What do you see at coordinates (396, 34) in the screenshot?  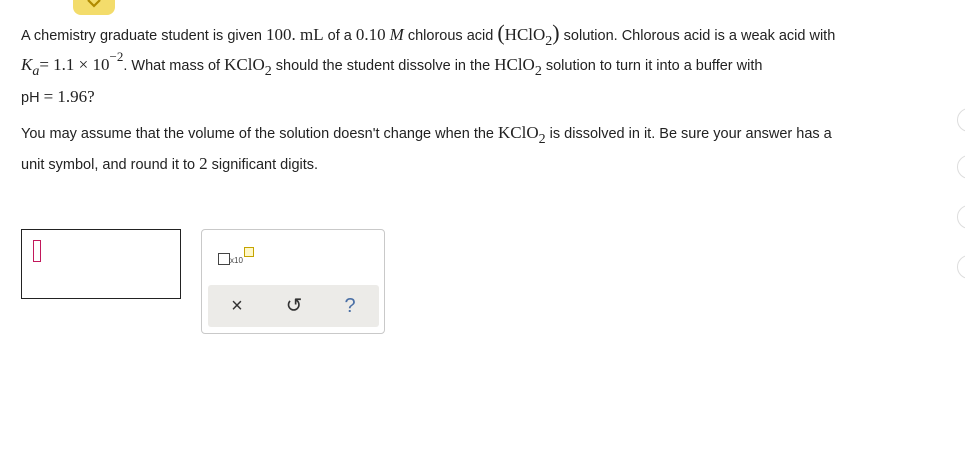 I see `molarity-unit: M` at bounding box center [396, 34].